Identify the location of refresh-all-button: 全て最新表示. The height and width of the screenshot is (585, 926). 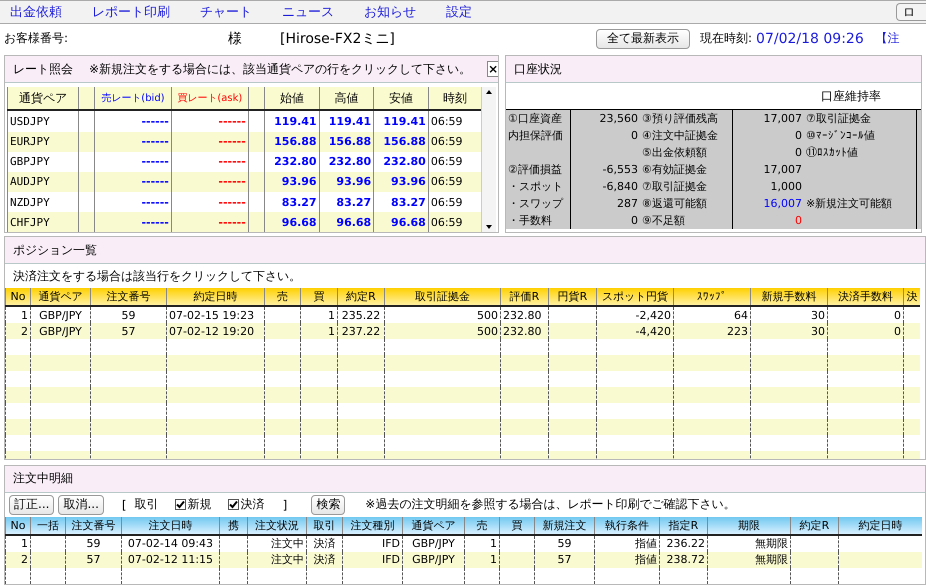
(643, 38).